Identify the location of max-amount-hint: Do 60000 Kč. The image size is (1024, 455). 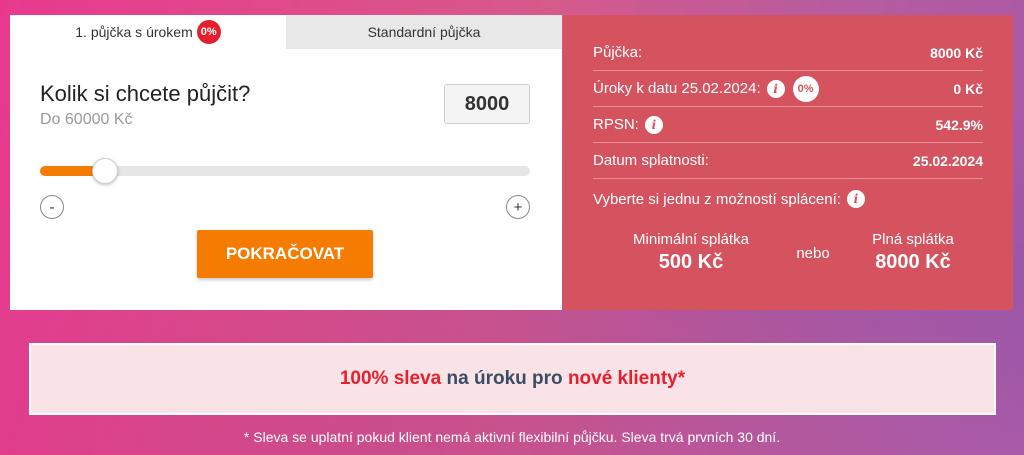
(86, 119).